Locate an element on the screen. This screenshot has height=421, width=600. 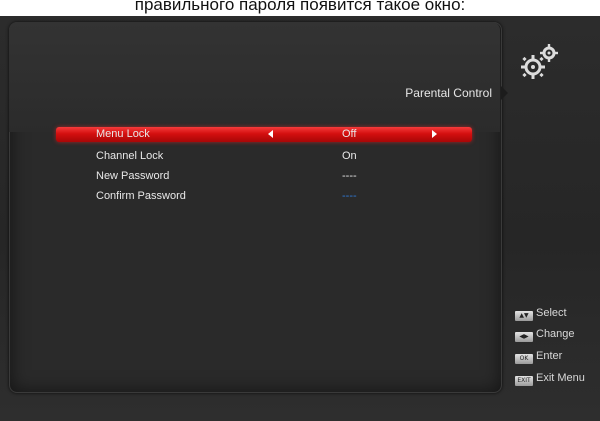
legend-label: Select is located at coordinates (551, 313).